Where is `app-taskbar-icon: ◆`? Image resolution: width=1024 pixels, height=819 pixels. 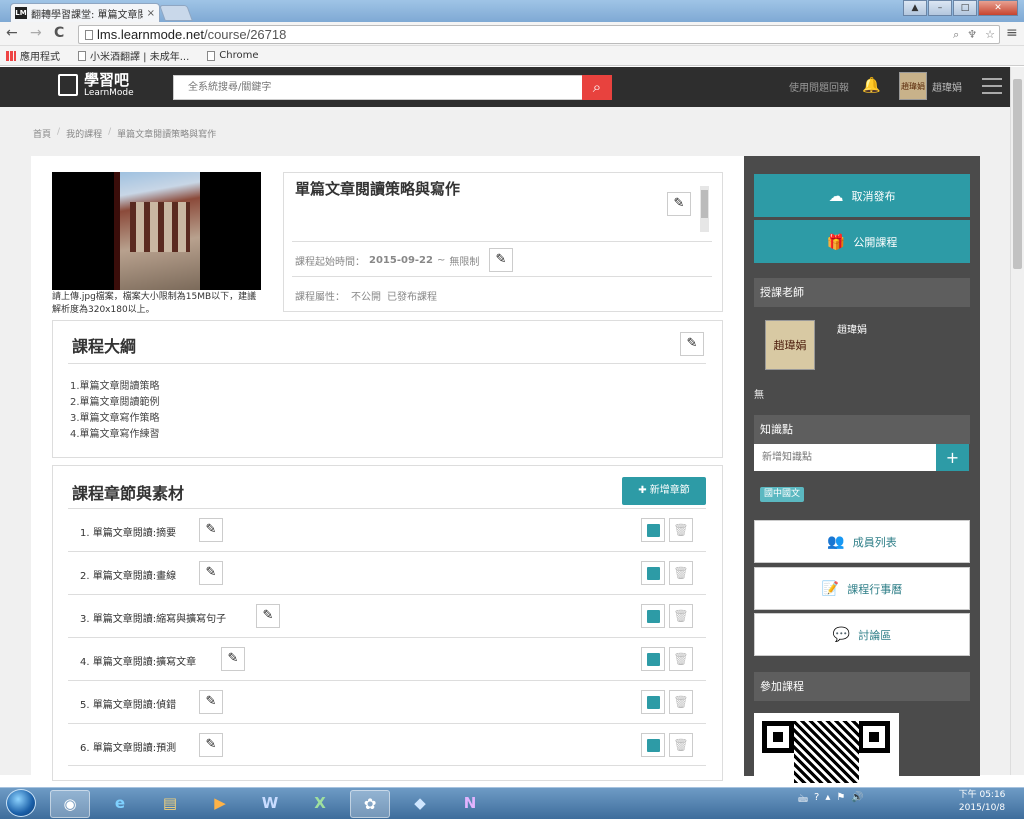
app-taskbar-icon: ◆ is located at coordinates (420, 804).